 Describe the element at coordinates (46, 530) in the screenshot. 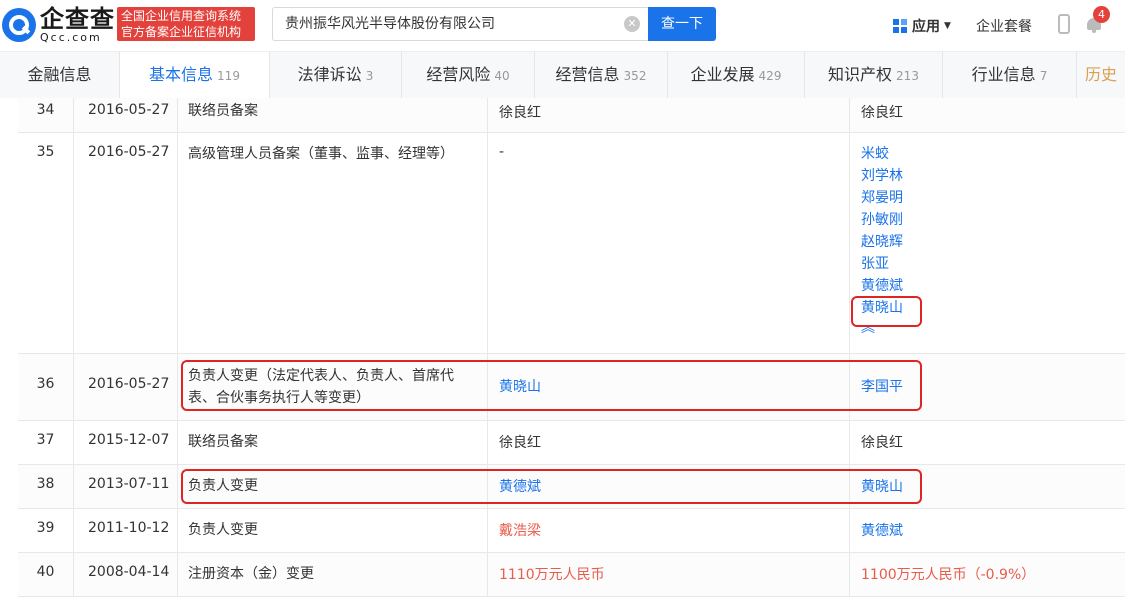

I see `row-index: 39` at that location.